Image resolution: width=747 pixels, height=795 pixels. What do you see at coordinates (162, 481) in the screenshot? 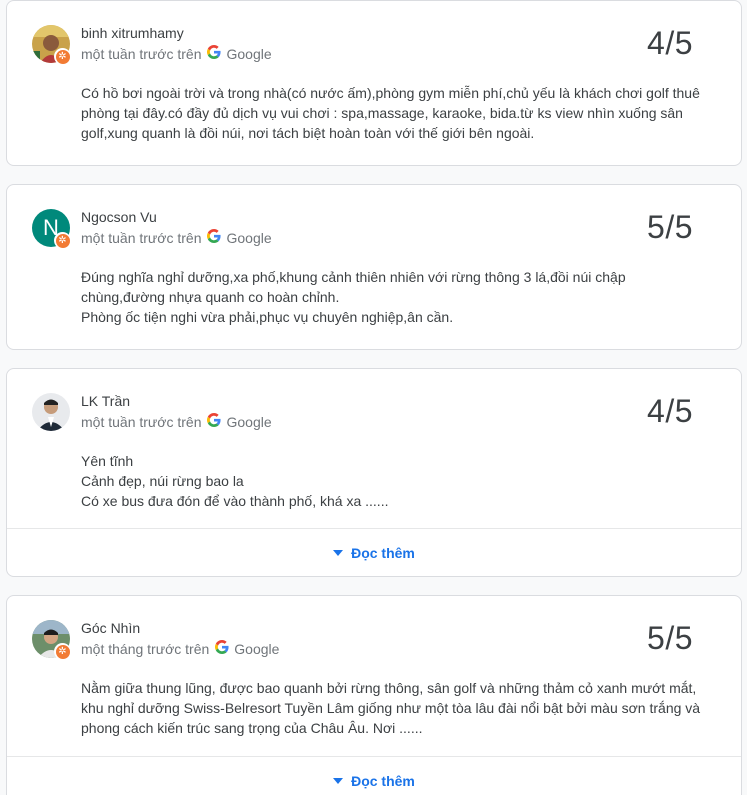
I see `review-text-line: Cảnh đẹp, núi rừng bao la` at bounding box center [162, 481].